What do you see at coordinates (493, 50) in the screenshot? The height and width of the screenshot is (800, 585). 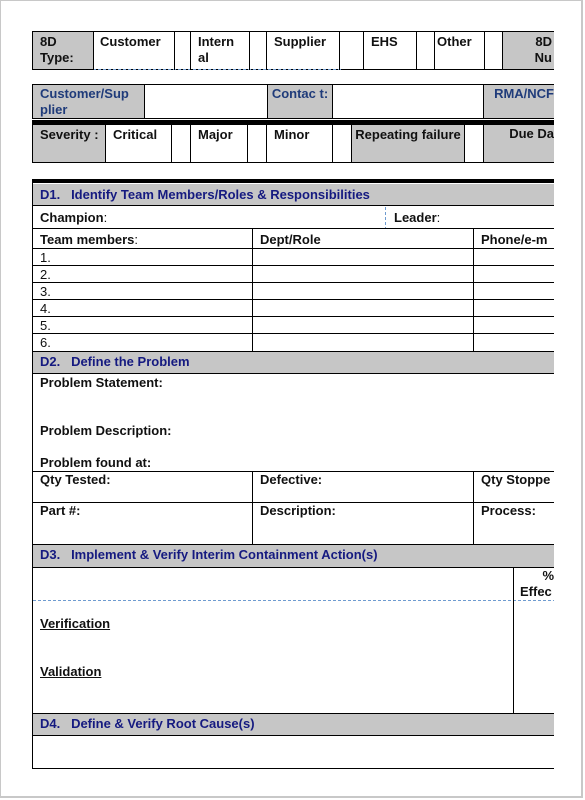 I see `type-other-checkbox` at bounding box center [493, 50].